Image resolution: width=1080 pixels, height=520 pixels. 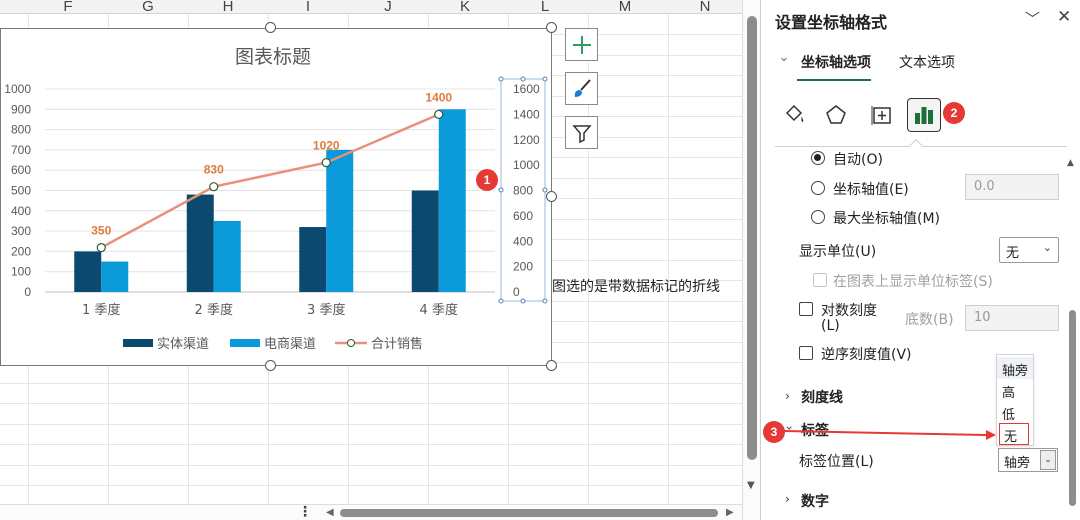 I want to click on column-k: K, so click(x=465, y=7).